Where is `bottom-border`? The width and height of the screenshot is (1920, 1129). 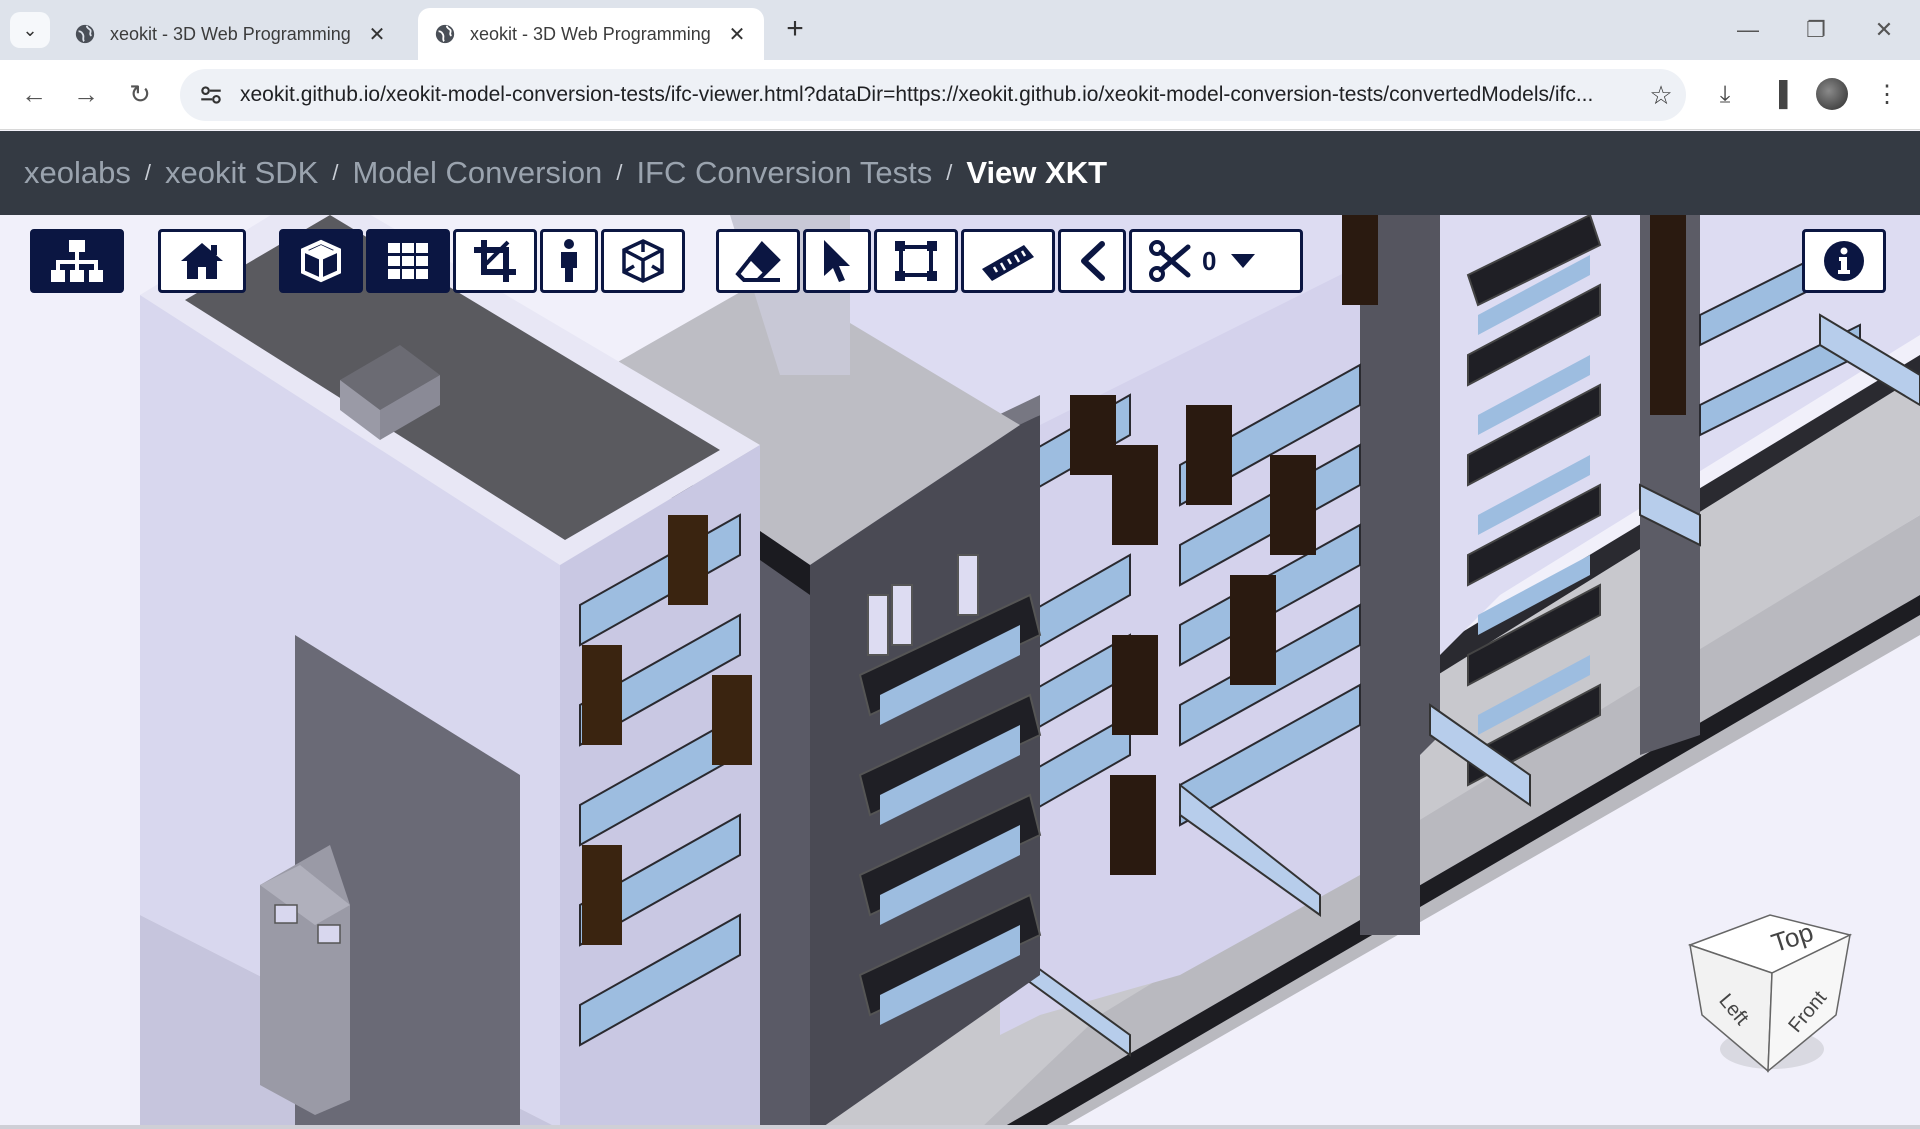 bottom-border is located at coordinates (960, 1127).